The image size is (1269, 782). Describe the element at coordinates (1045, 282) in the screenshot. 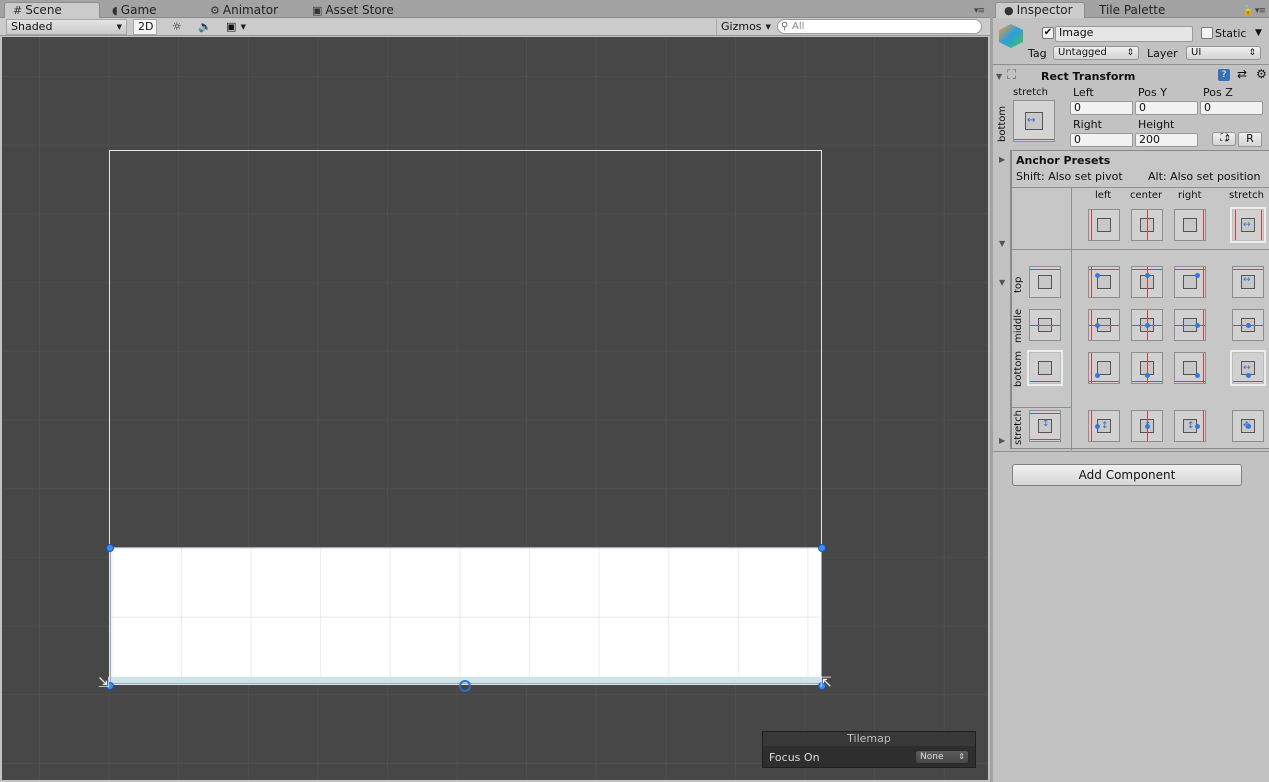

I see `preset-cell-top` at that location.